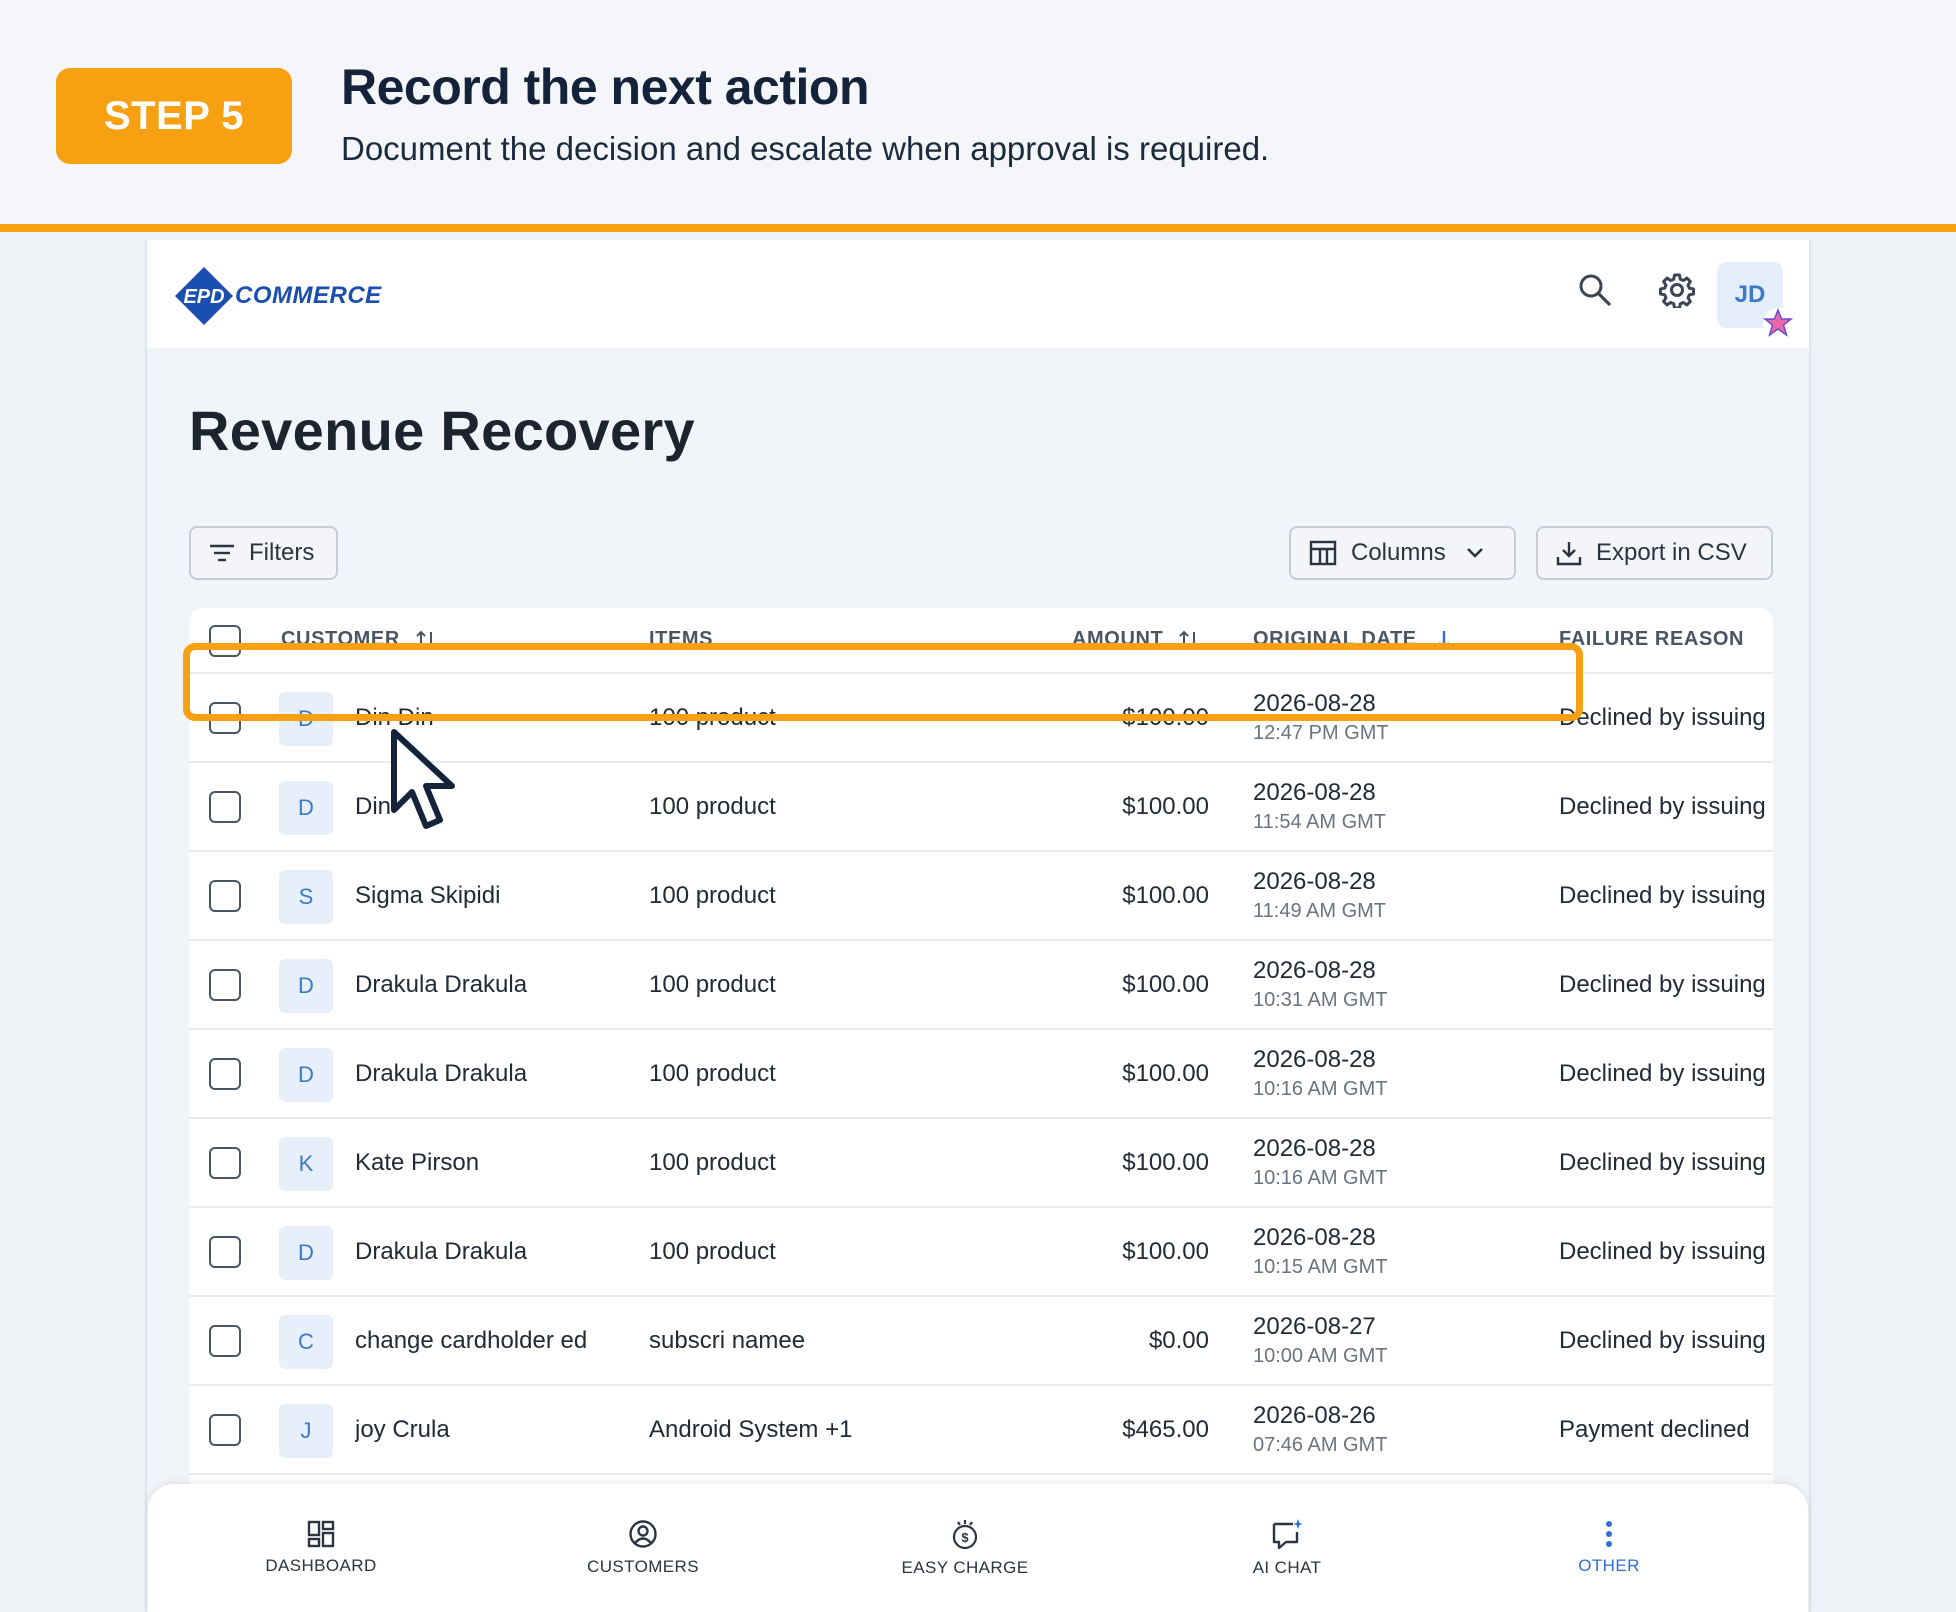 This screenshot has width=1956, height=1612. Describe the element at coordinates (306, 1431) in the screenshot. I see `customer-initial-avatar: J` at that location.